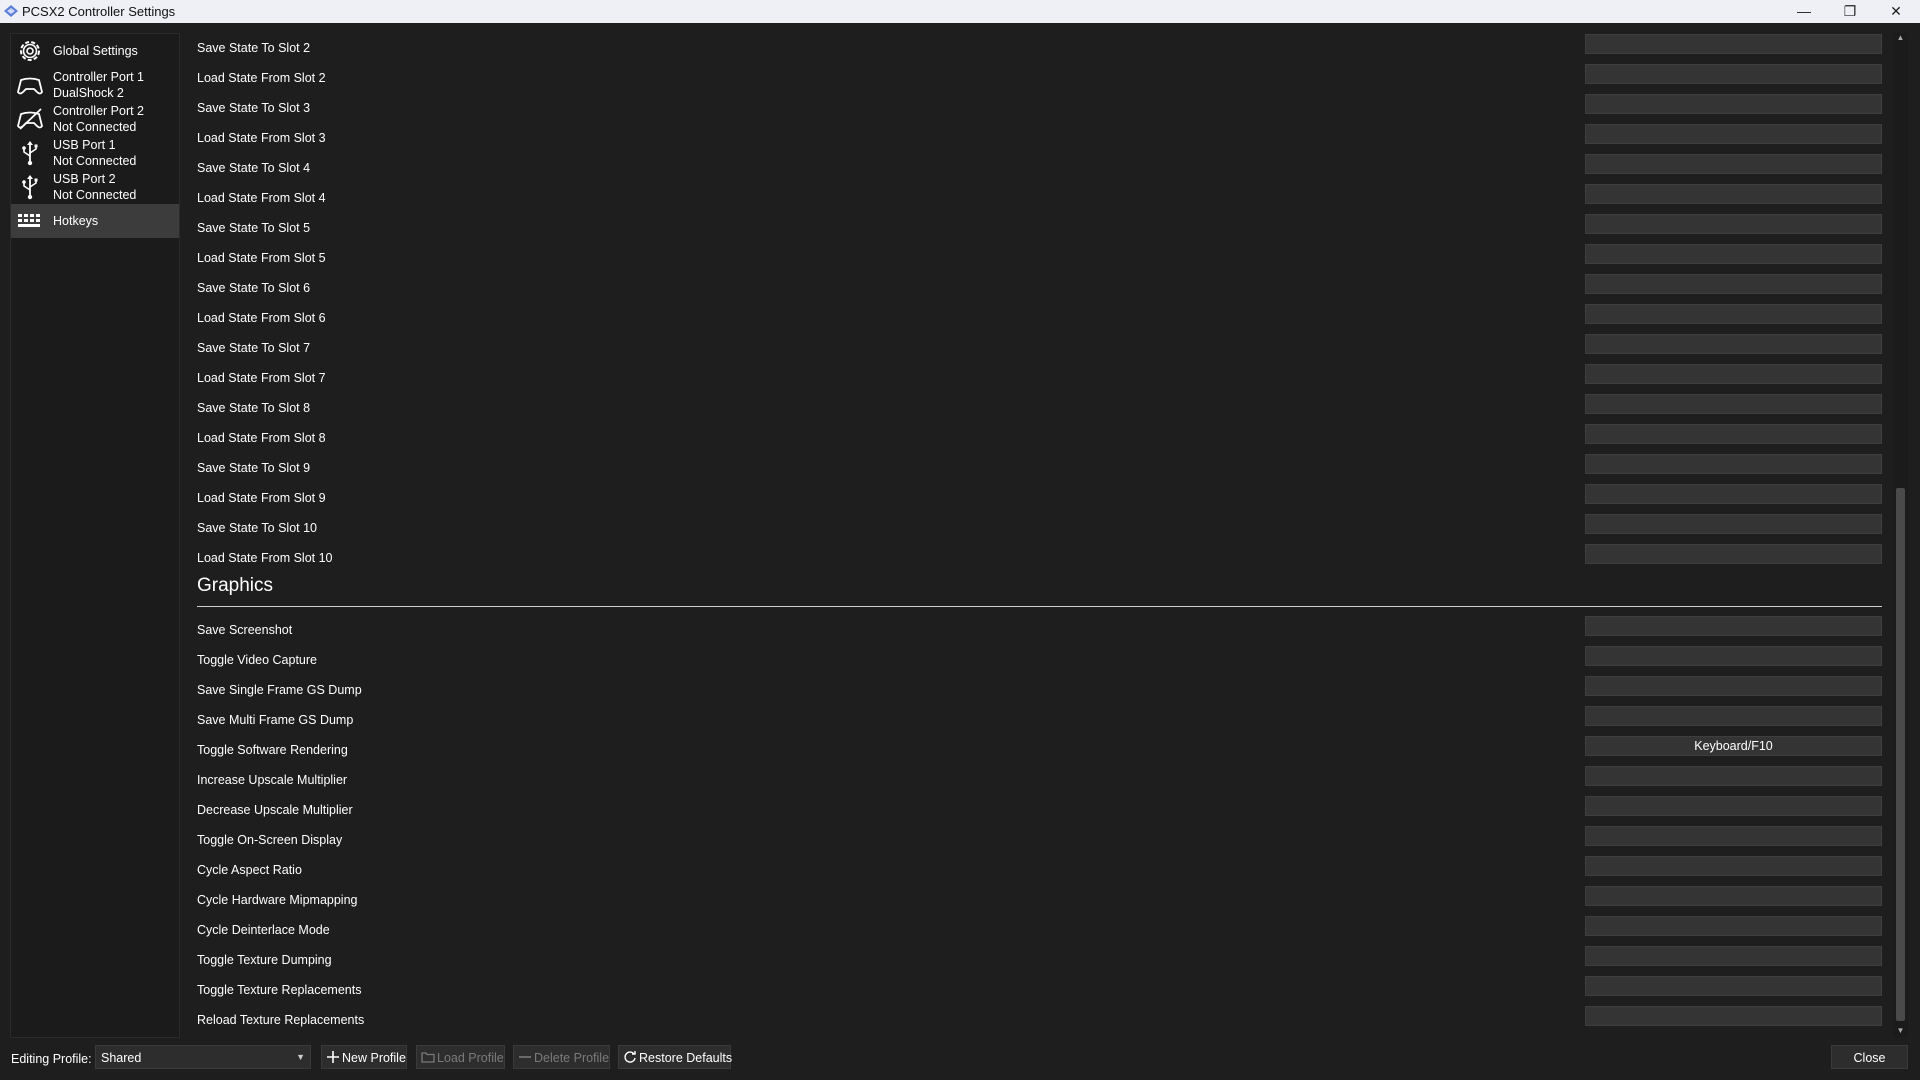  I want to click on hotkey-label: Toggle Video Capture, so click(257, 660).